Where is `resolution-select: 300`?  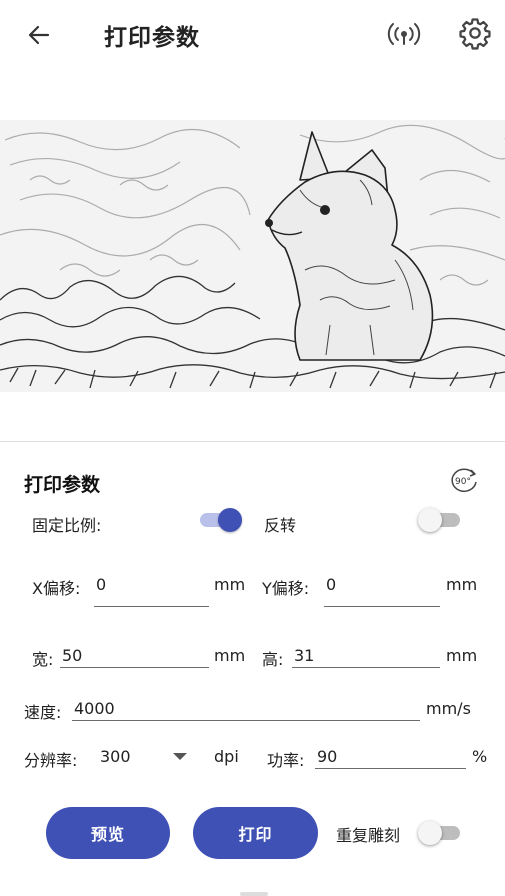
resolution-select: 300 is located at coordinates (115, 756).